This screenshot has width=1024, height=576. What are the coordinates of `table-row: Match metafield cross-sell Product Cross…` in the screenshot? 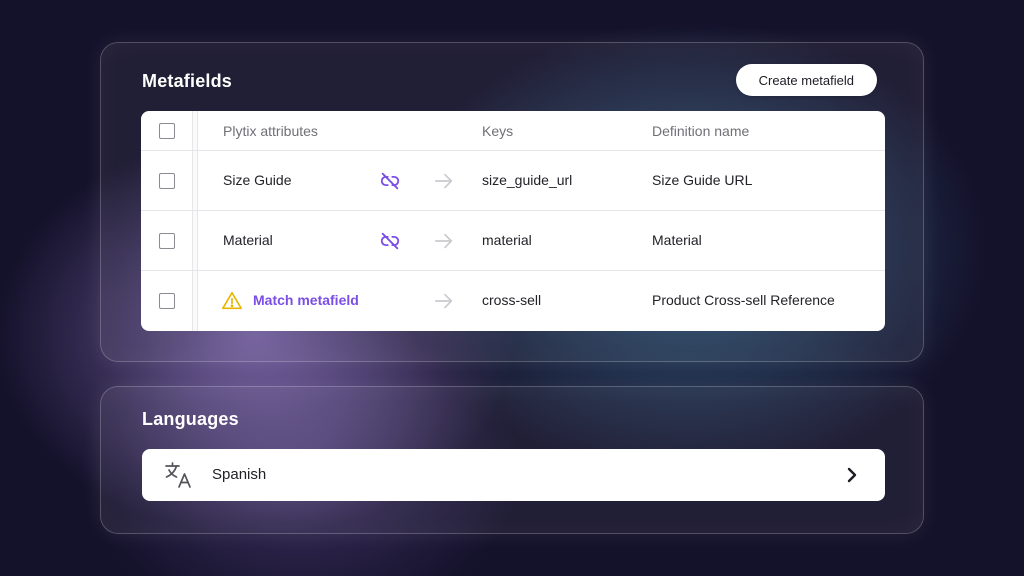 It's located at (513, 301).